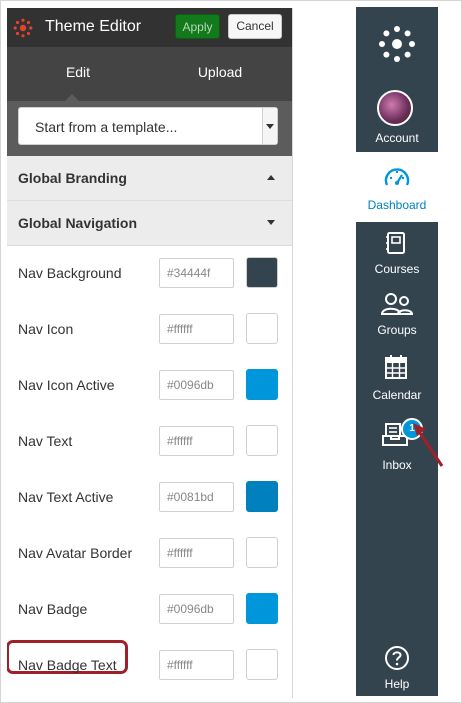  I want to click on help-icon, so click(397, 658).